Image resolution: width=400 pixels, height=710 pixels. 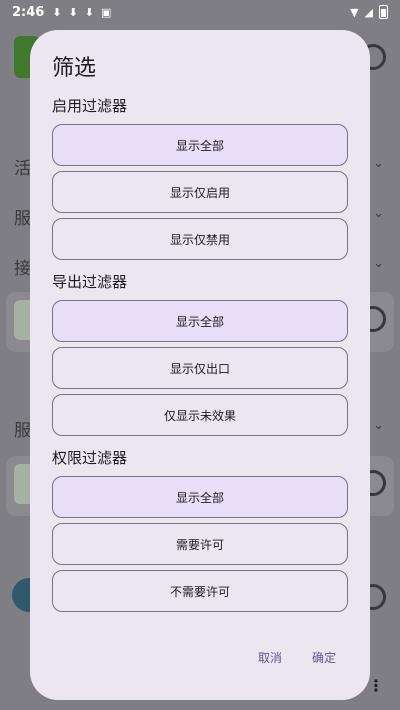 I want to click on filter-option-requires-permission: 需要许可, so click(x=200, y=544).